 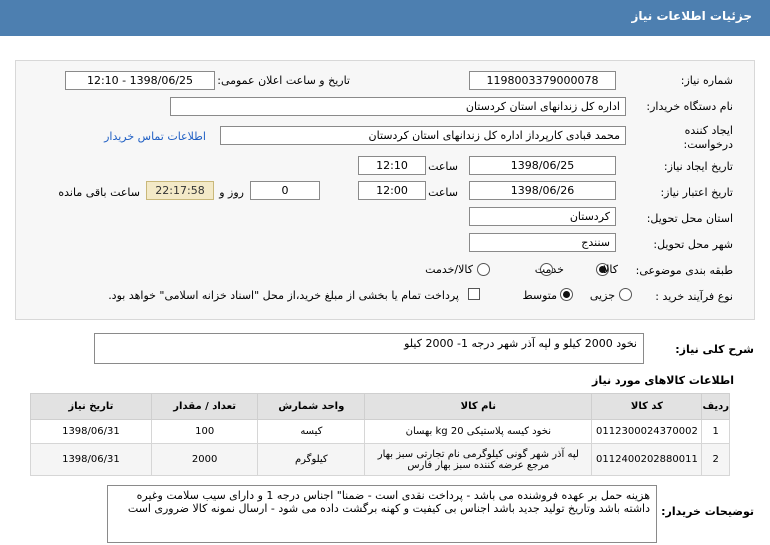 What do you see at coordinates (478, 431) in the screenshot?
I see `goods-name: نخود کیسه پلاستیکی 20 kg بهسان` at bounding box center [478, 431].